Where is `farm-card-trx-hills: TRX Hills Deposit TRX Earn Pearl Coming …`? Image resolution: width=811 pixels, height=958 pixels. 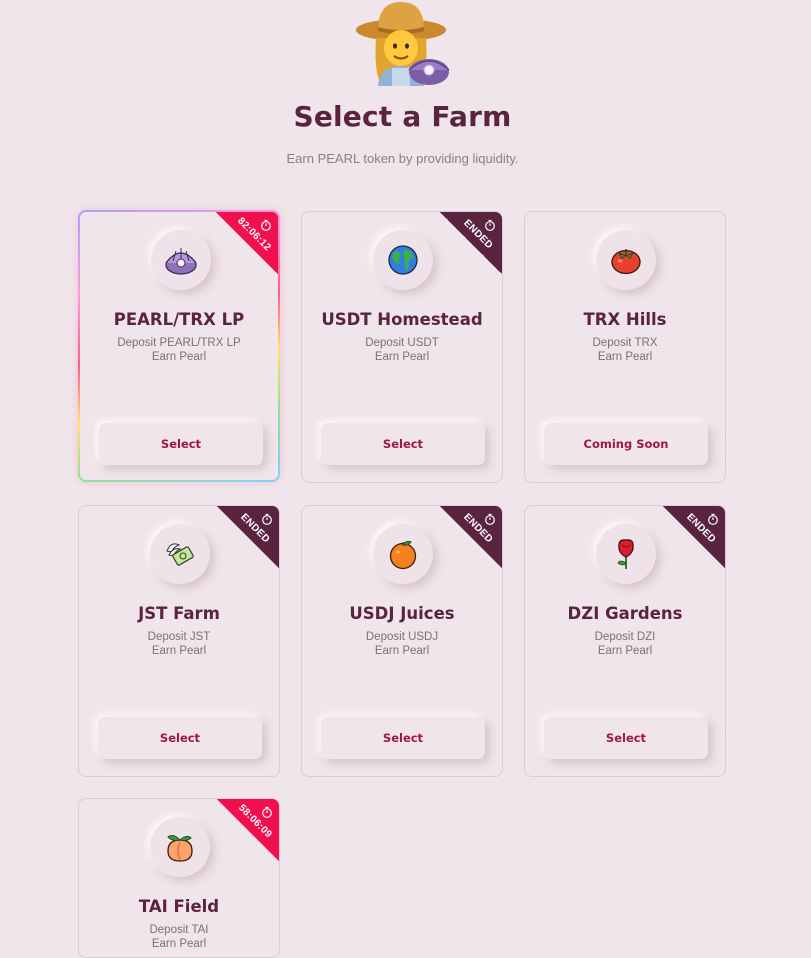
farm-card-trx-hills: TRX Hills Deposit TRX Earn Pearl Coming … is located at coordinates (625, 347).